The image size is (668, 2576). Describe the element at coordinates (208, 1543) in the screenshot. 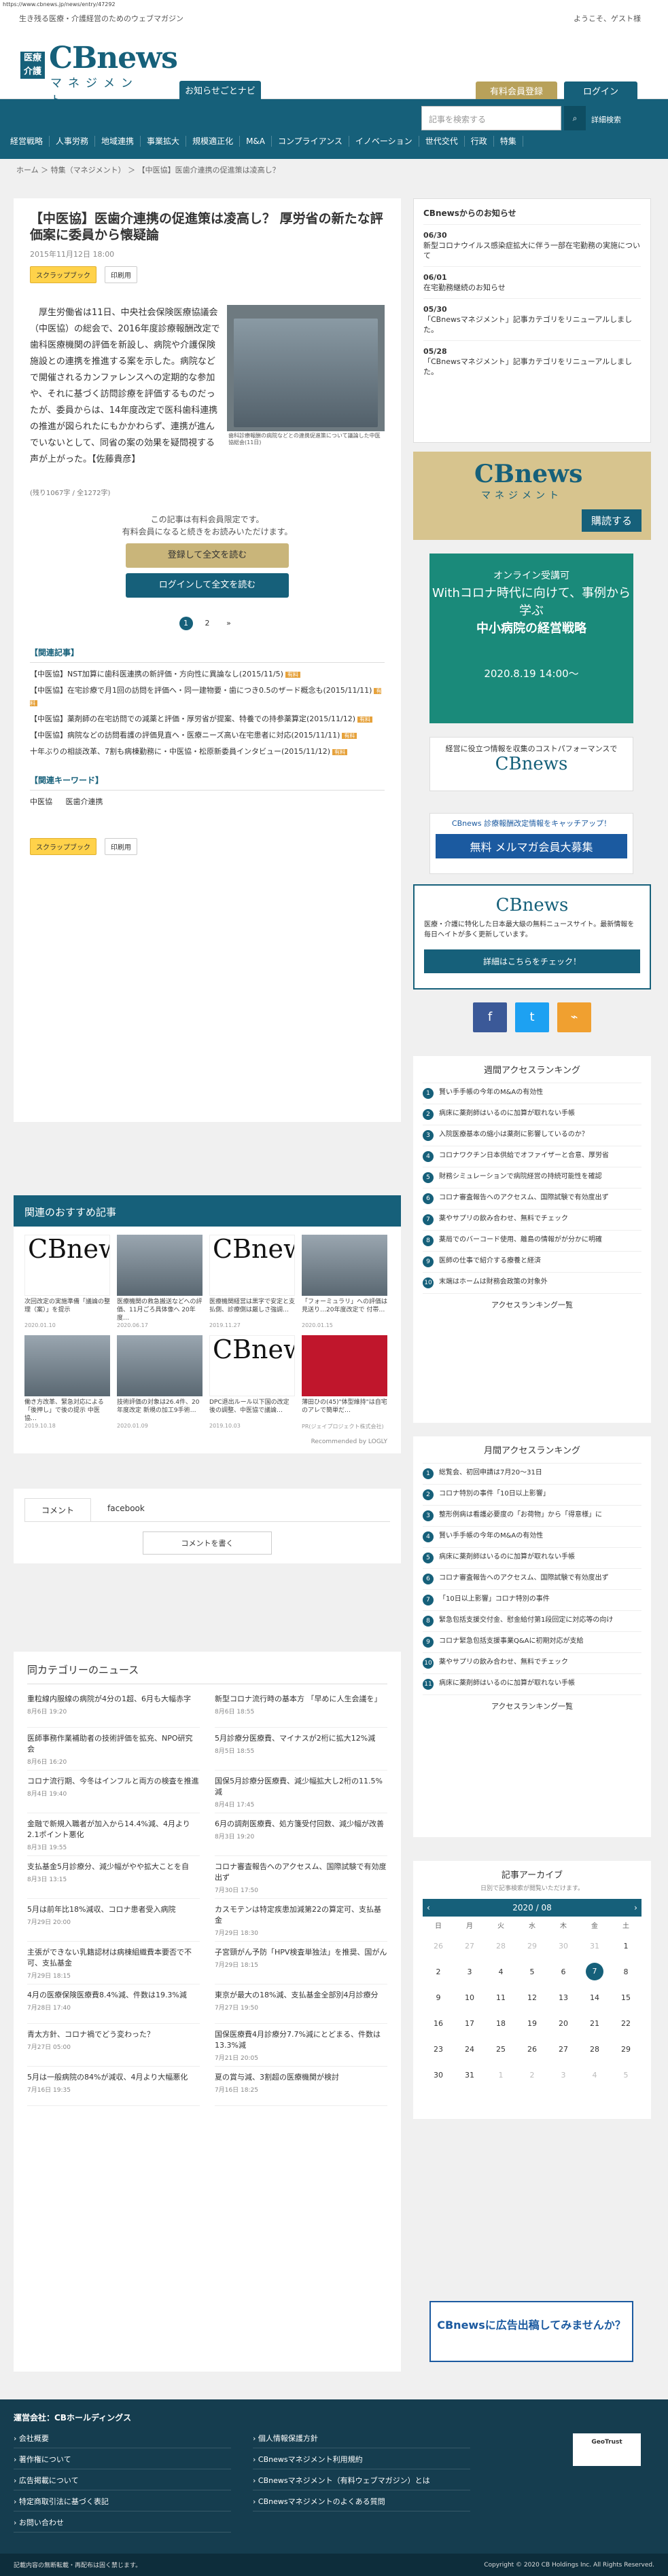

I see `write-comment-button: コメントを書く` at that location.